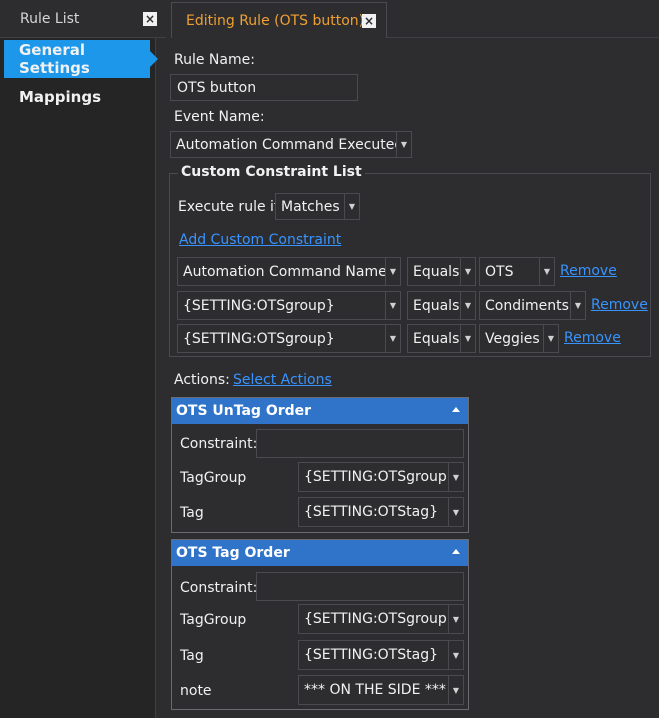 The height and width of the screenshot is (718, 659). What do you see at coordinates (233, 553) in the screenshot?
I see `action-title: OTS Tag Order` at bounding box center [233, 553].